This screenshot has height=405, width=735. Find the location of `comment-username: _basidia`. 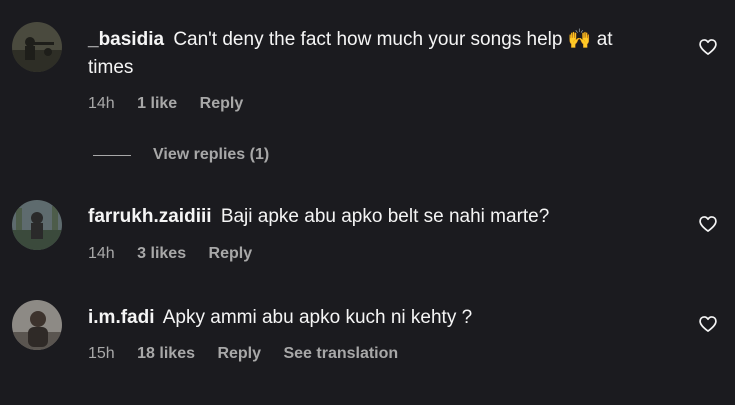

comment-username: _basidia is located at coordinates (126, 39).